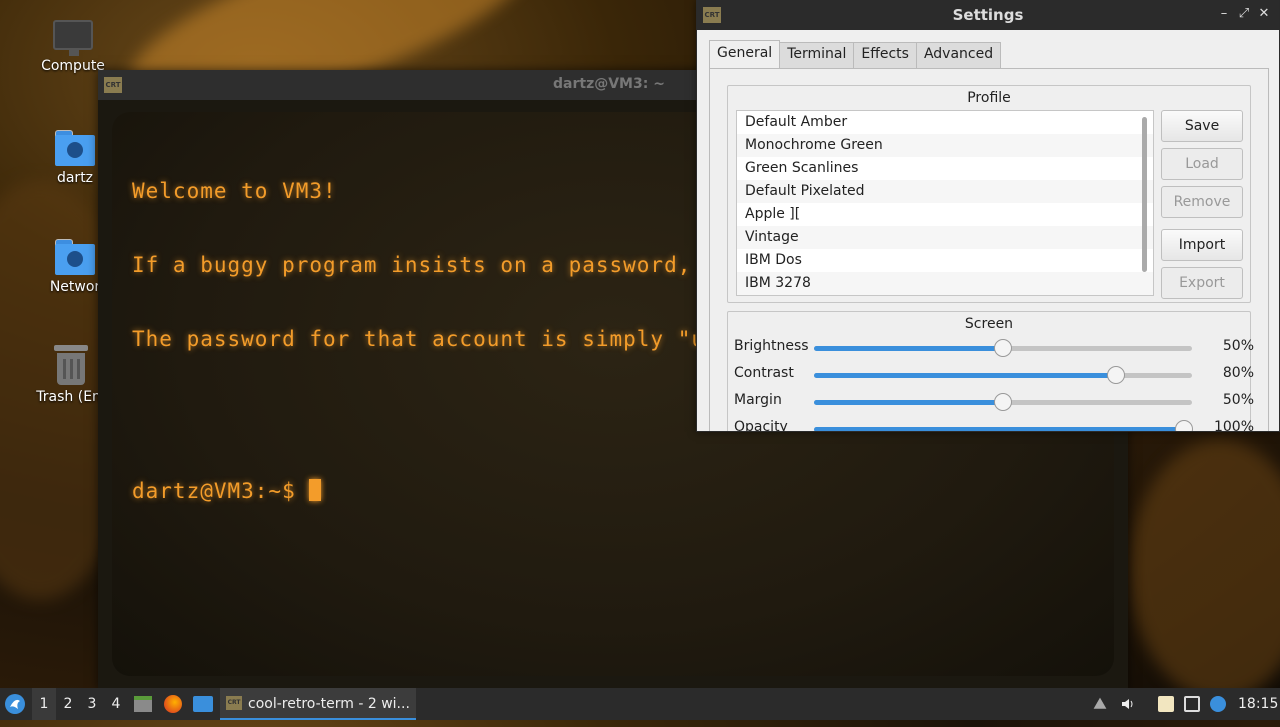  What do you see at coordinates (73, 66) in the screenshot?
I see `desktop-icon-label: Compute` at bounding box center [73, 66].